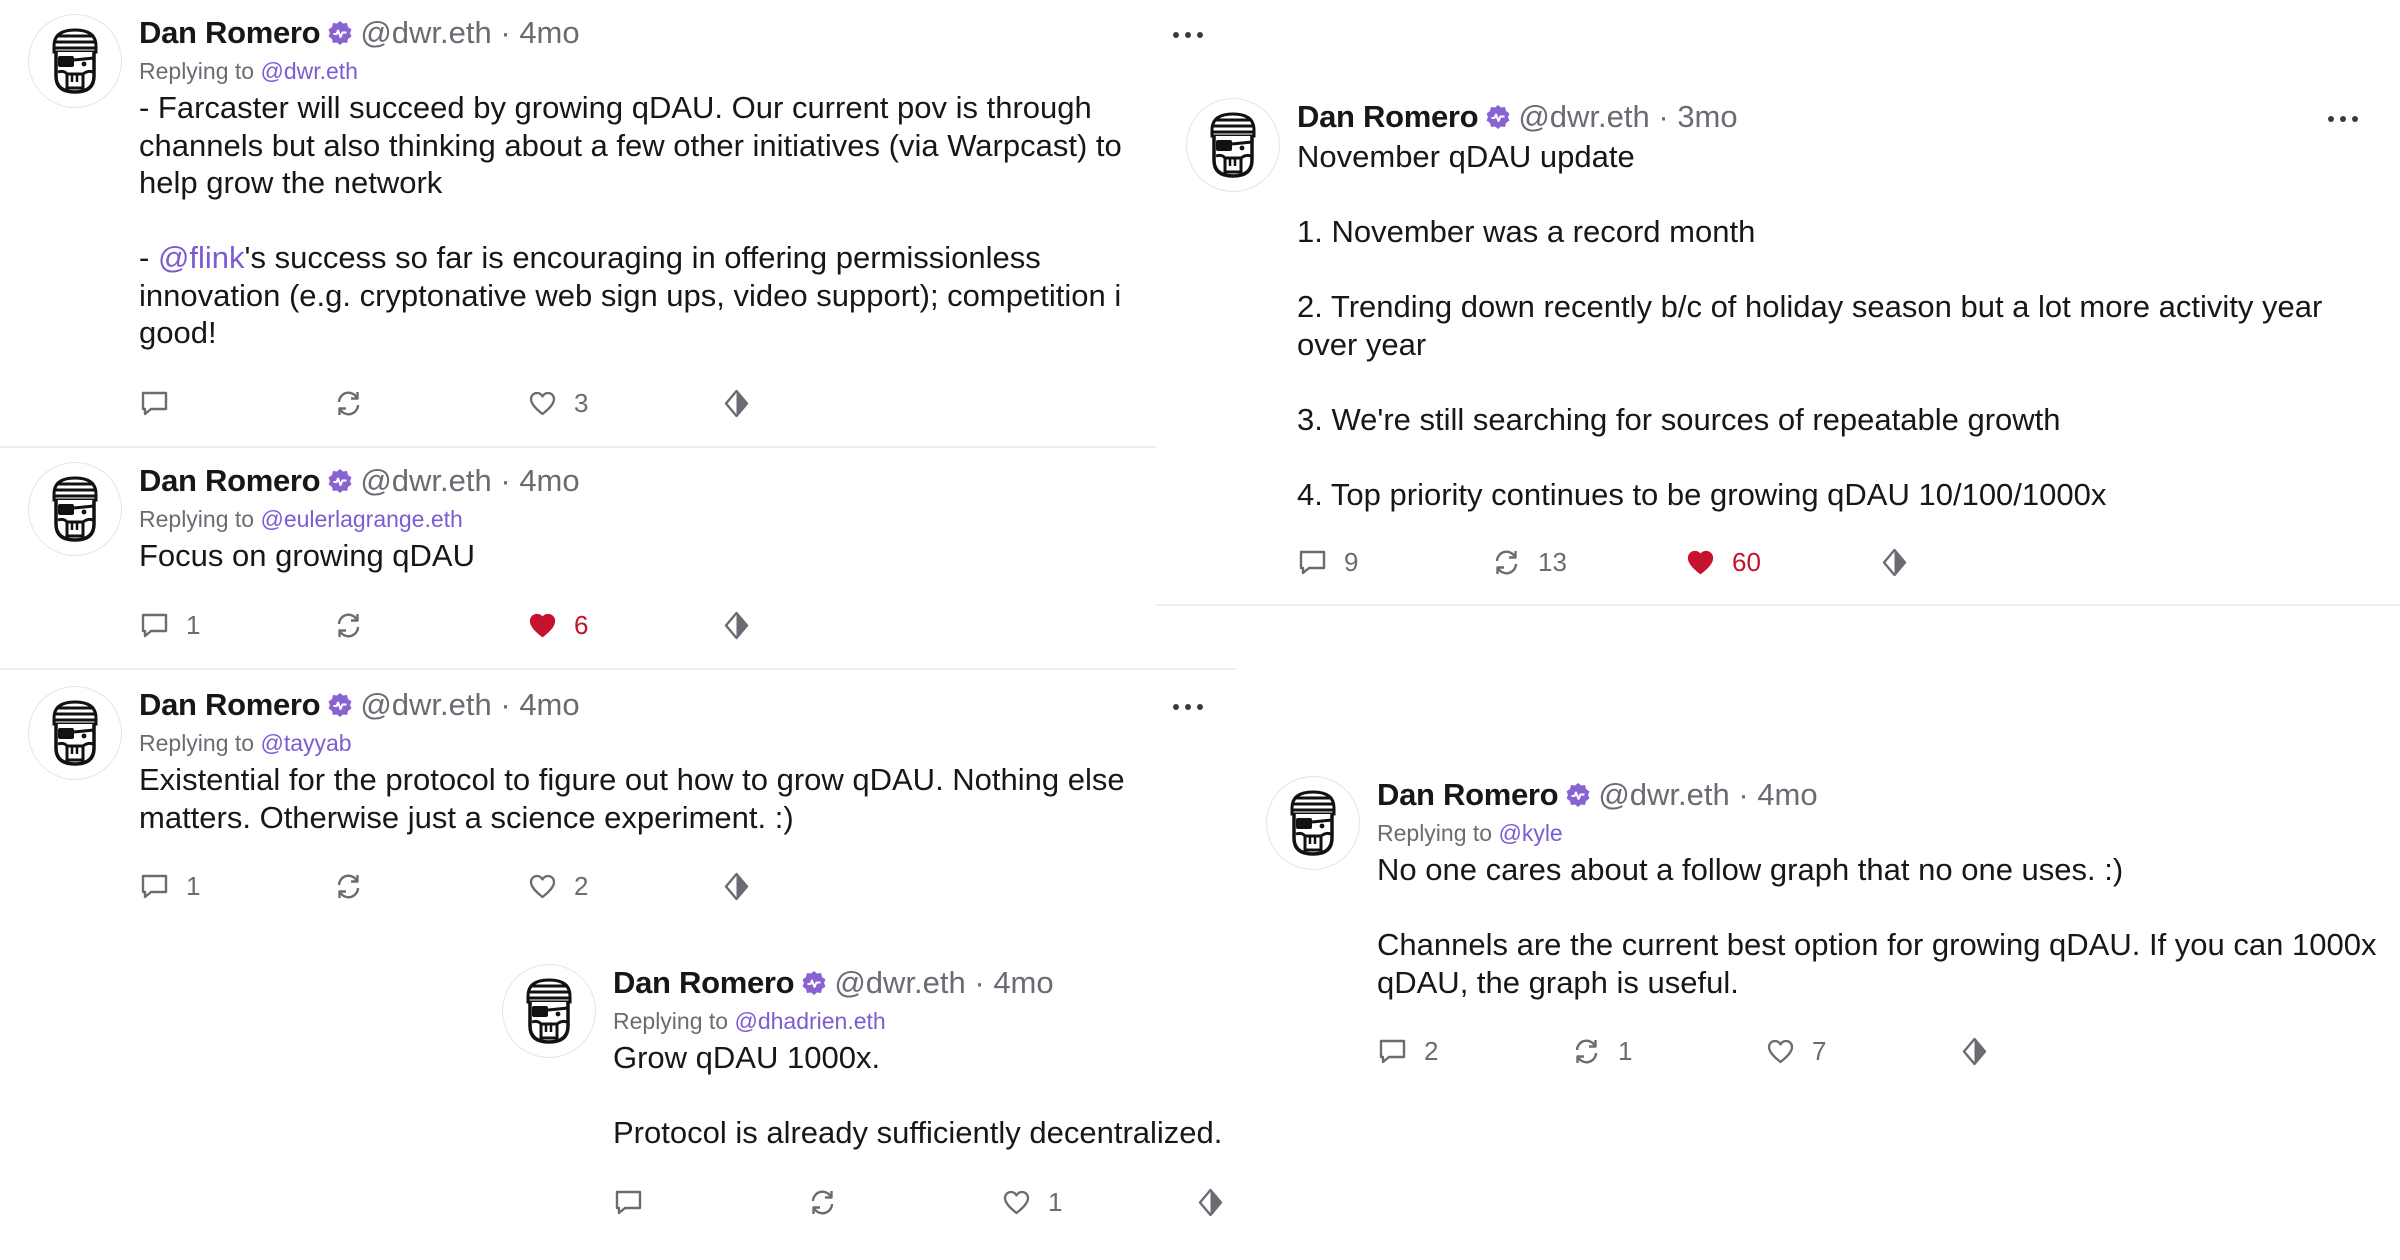 The image size is (2400, 1260). Describe the element at coordinates (557, 886) in the screenshot. I see `like-button: 2` at that location.